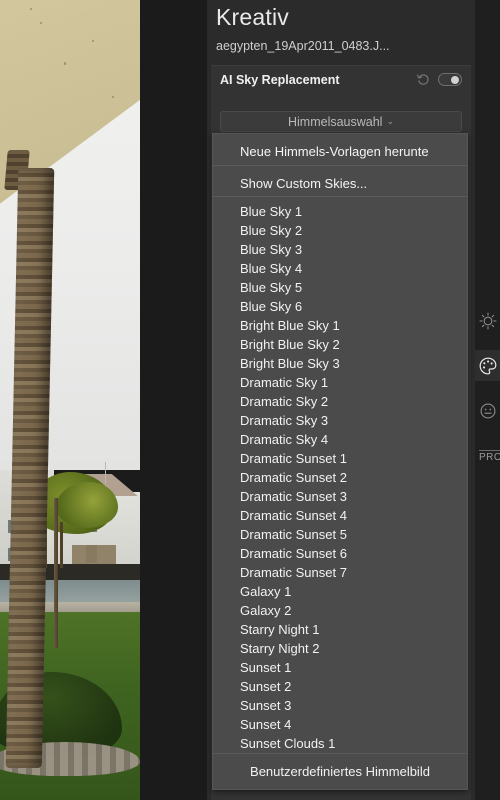  What do you see at coordinates (450, 79) in the screenshot?
I see `module-enable-toggle` at bounding box center [450, 79].